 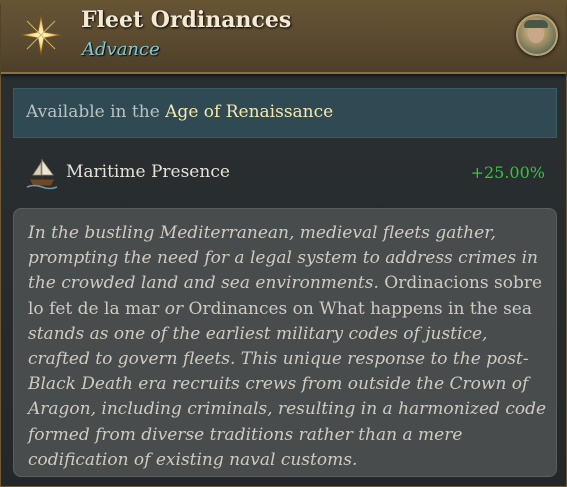 I want to click on modifier-value: +25.00%, so click(x=507, y=172).